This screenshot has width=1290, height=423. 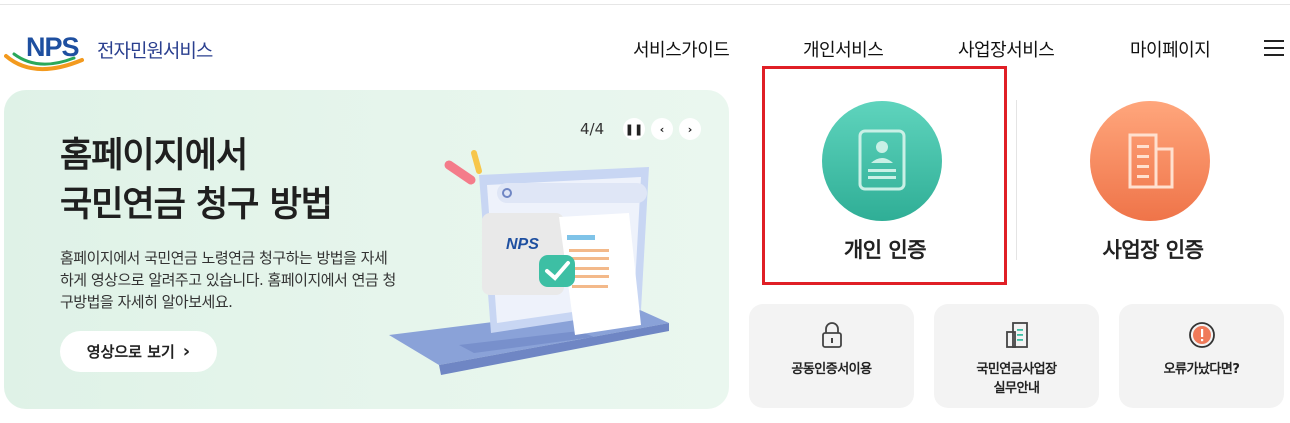 I want to click on business-guide-box: 국민연금사업장 실무안내, so click(x=1016, y=356).